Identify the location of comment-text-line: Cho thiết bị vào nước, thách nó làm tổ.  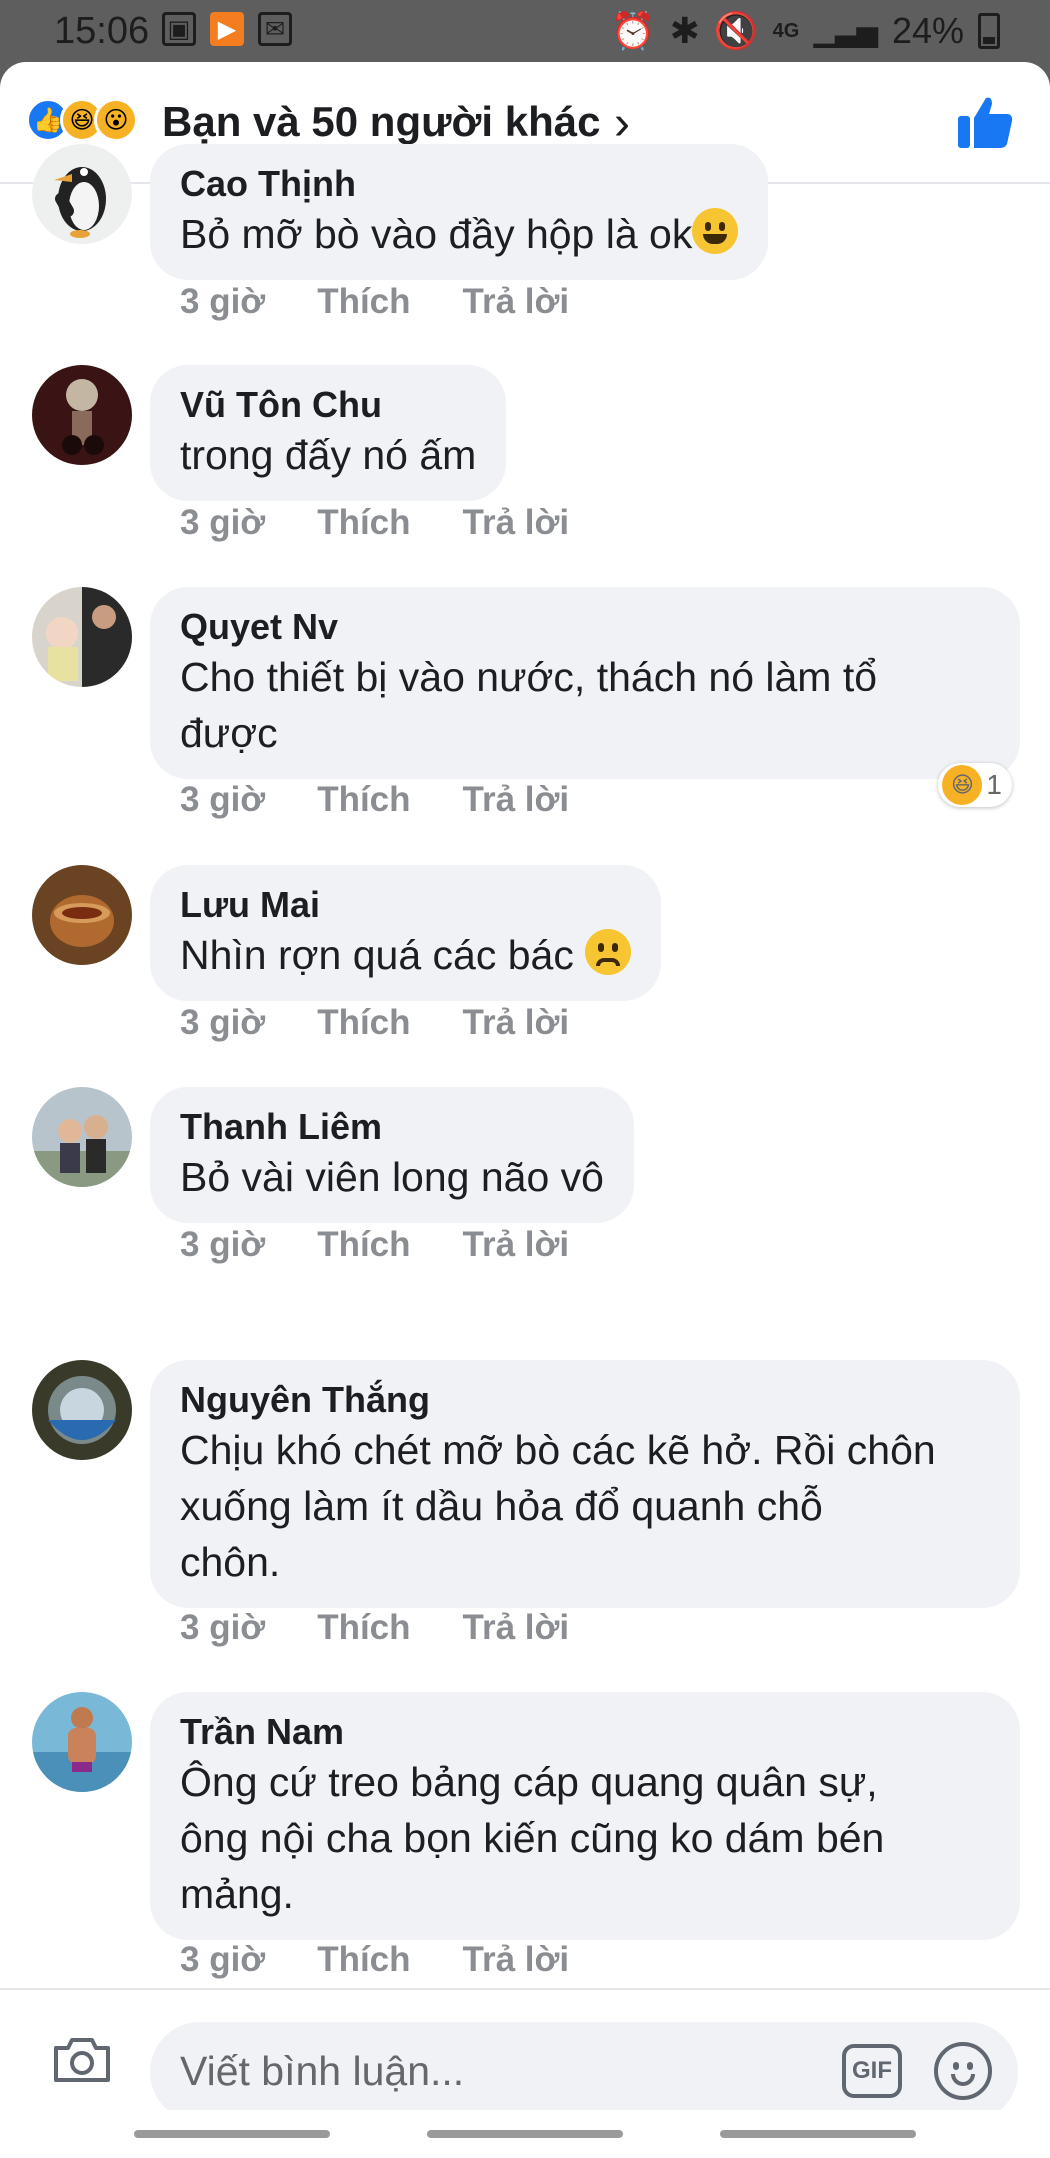
(529, 677).